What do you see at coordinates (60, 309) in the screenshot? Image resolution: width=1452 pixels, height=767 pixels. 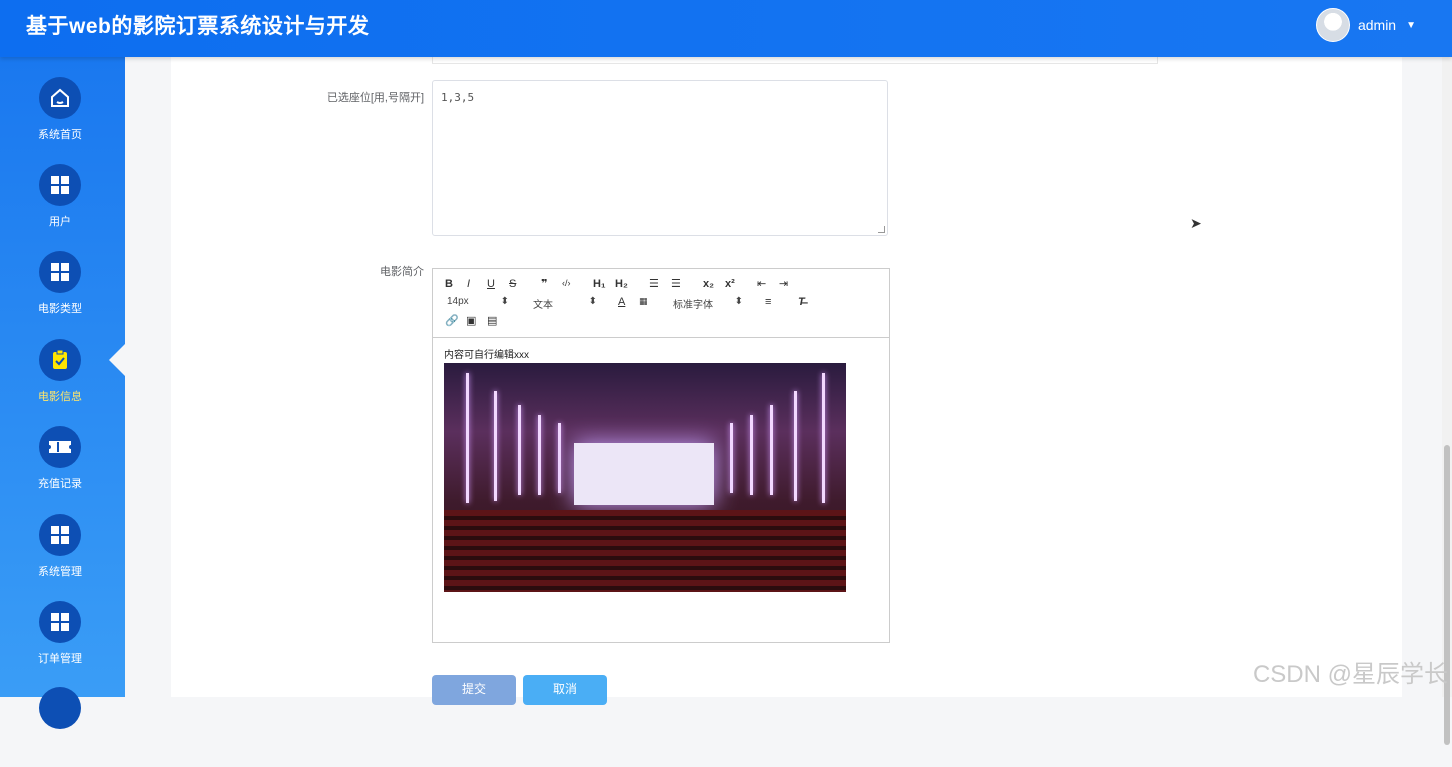 I see `sidebar-item-label: 电影类型` at bounding box center [60, 309].